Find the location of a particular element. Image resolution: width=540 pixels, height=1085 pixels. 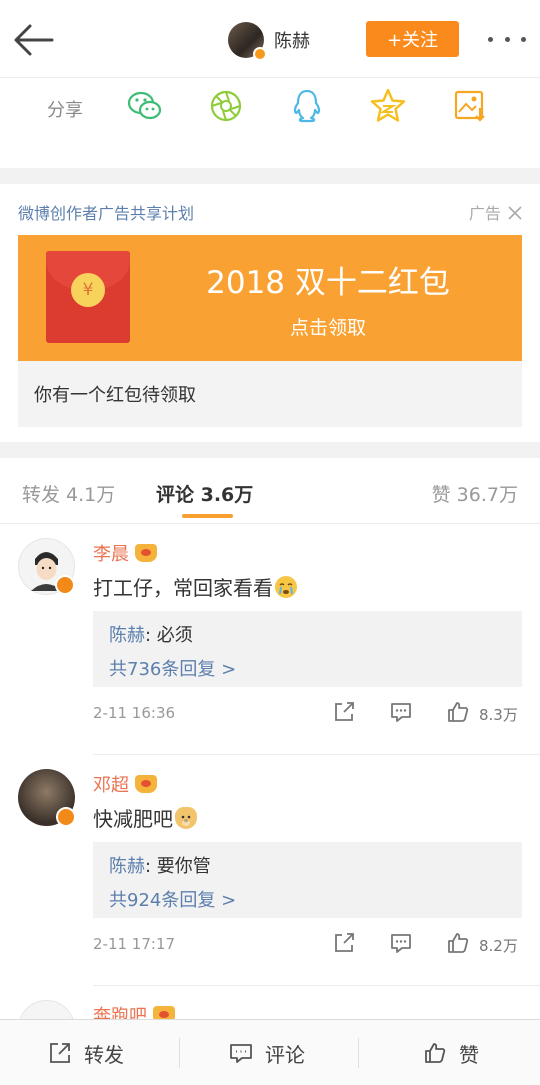

comment-text-content: 打工仔，常回家看看 is located at coordinates (183, 588).